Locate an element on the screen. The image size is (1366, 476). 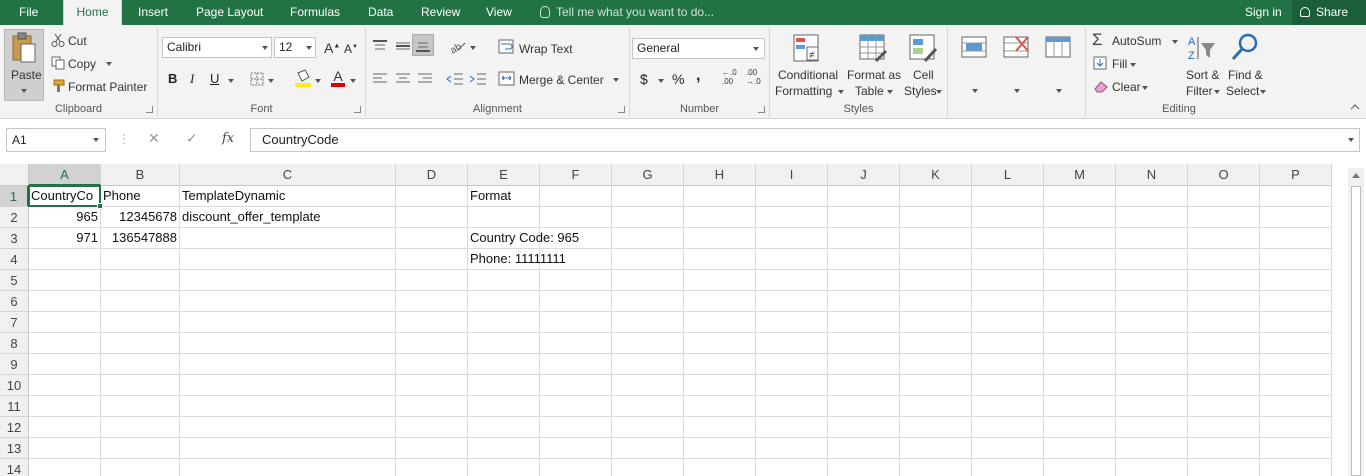
fill-handle is located at coordinates (100, 206).